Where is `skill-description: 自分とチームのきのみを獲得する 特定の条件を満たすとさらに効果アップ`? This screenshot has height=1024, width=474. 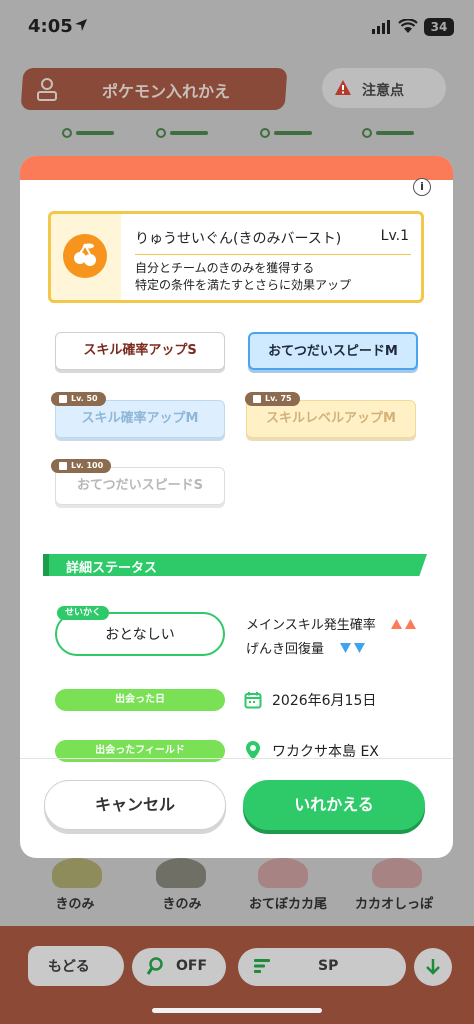 skill-description: 自分とチームのきのみを獲得する 特定の条件を満たすとさらに効果アップ is located at coordinates (243, 277).